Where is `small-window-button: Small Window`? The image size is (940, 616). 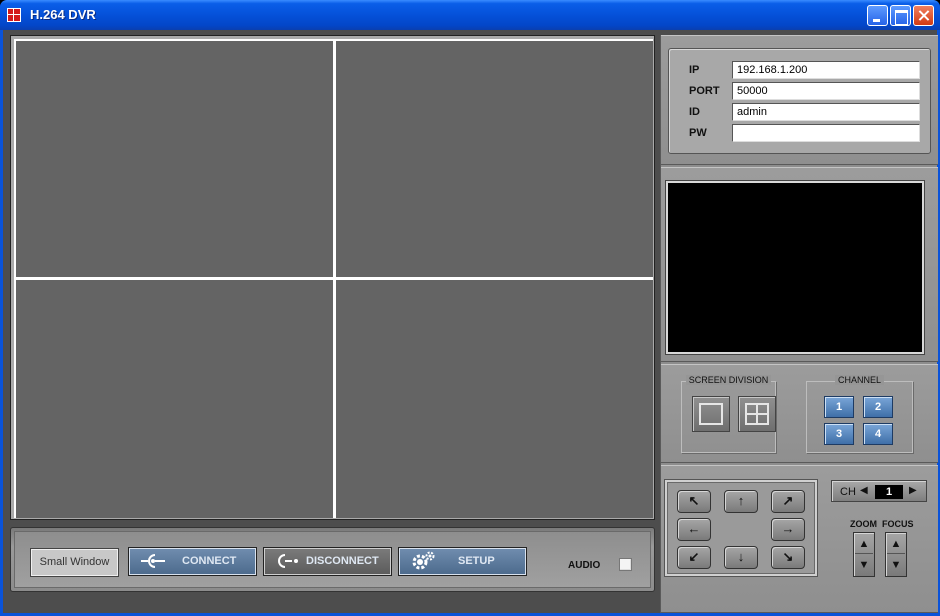
small-window-button: Small Window is located at coordinates (74, 562).